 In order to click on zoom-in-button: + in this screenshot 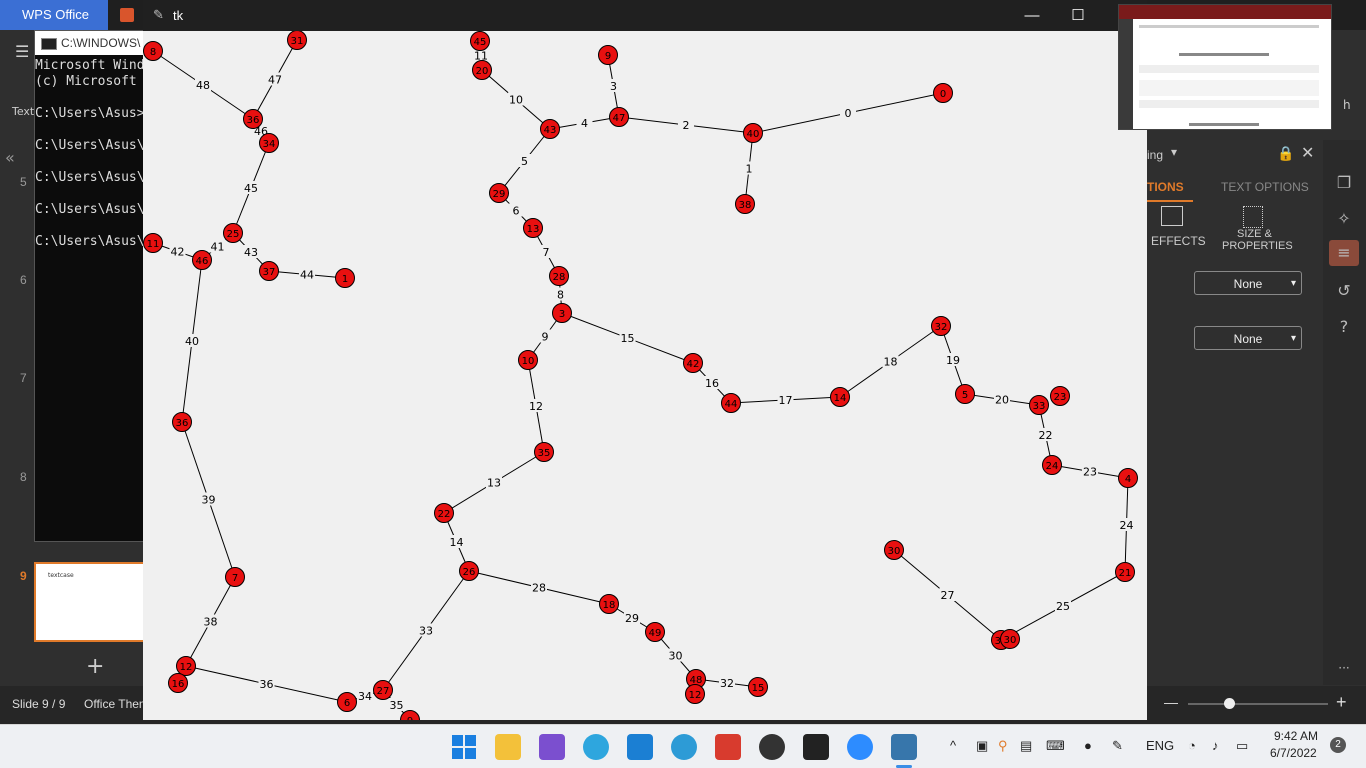, I will do `click(1341, 702)`.